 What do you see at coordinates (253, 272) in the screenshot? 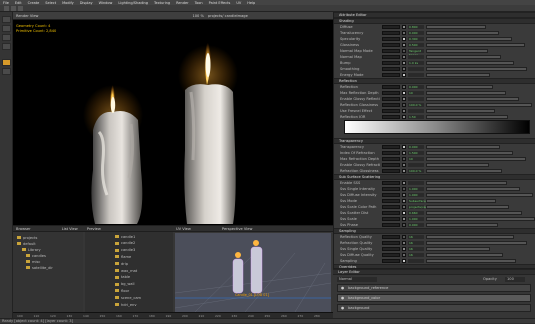
I see `uv-viewport: Candle_01 [LOD 01]` at bounding box center [253, 272].